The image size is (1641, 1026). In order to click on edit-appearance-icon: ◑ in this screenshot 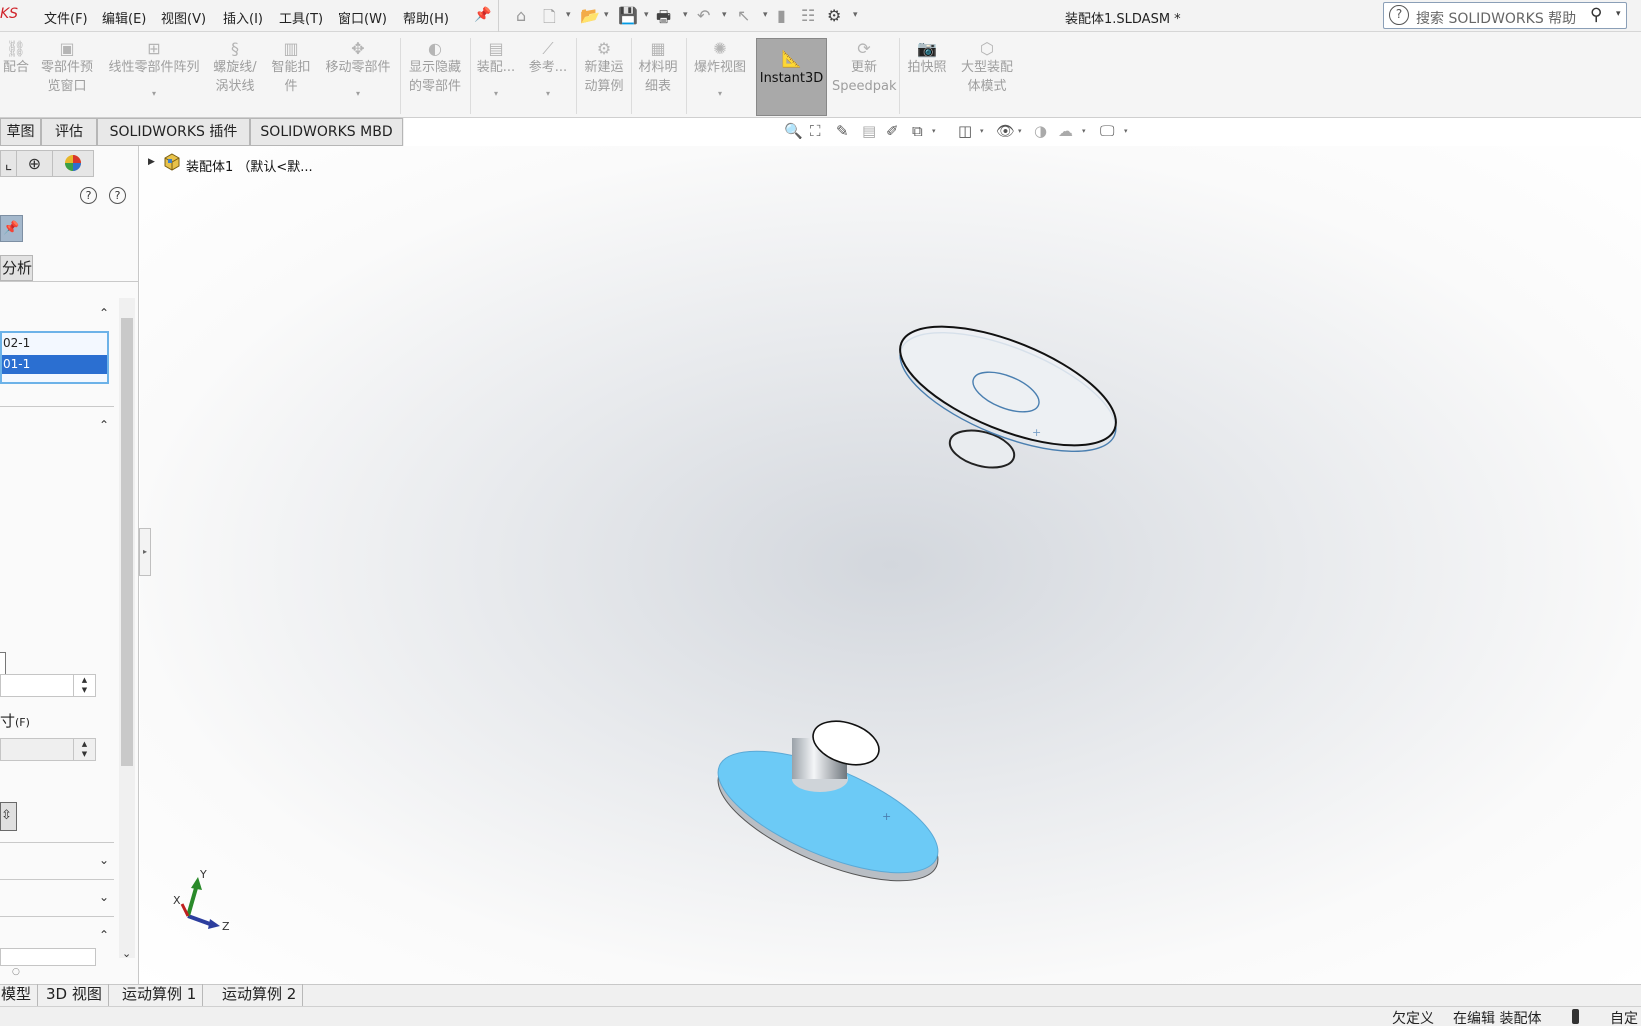, I will do `click(1040, 131)`.